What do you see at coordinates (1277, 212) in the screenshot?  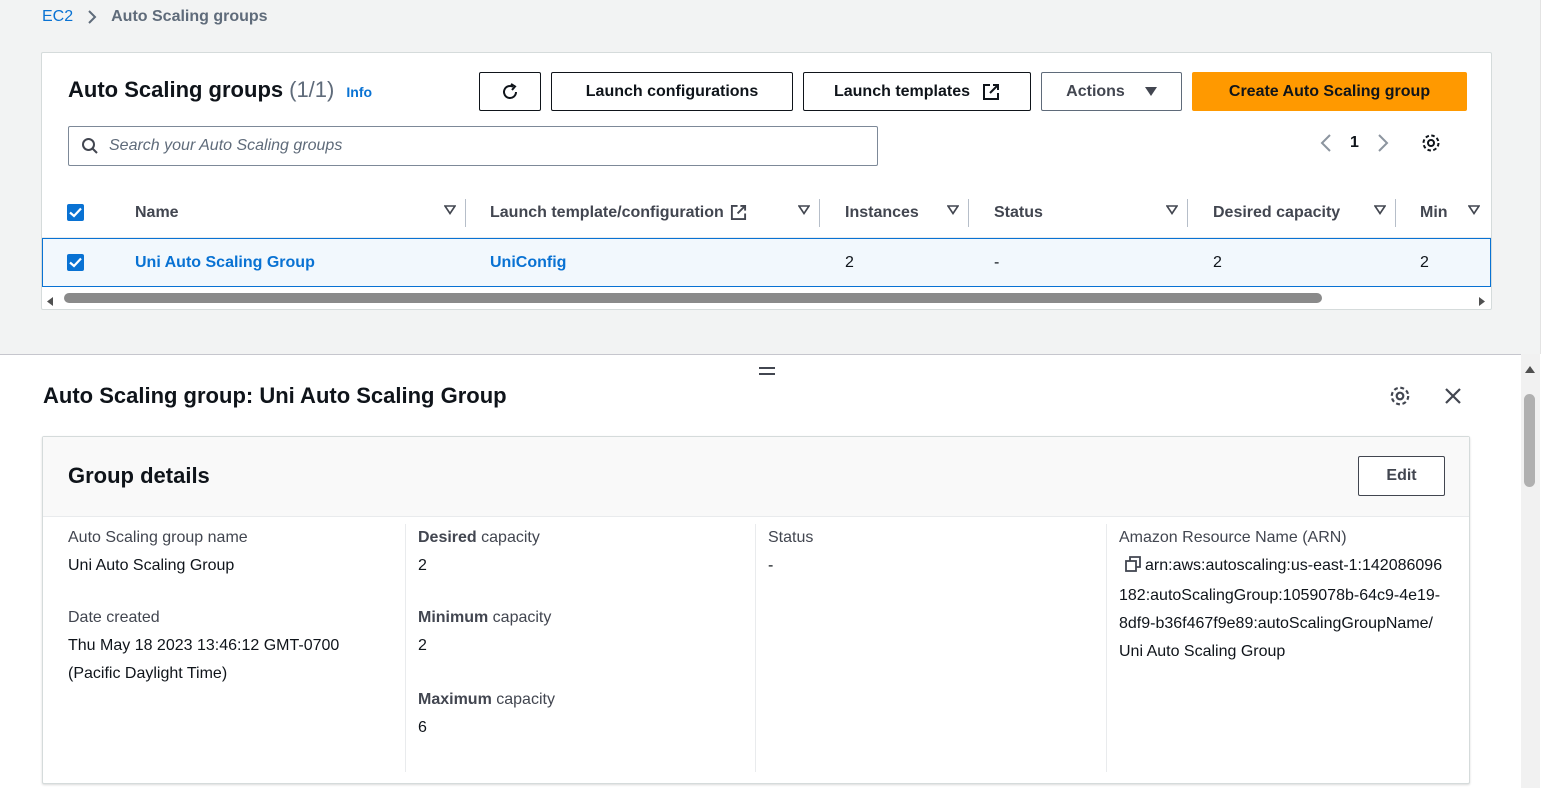 I see `column-header-label: Desired capacity` at bounding box center [1277, 212].